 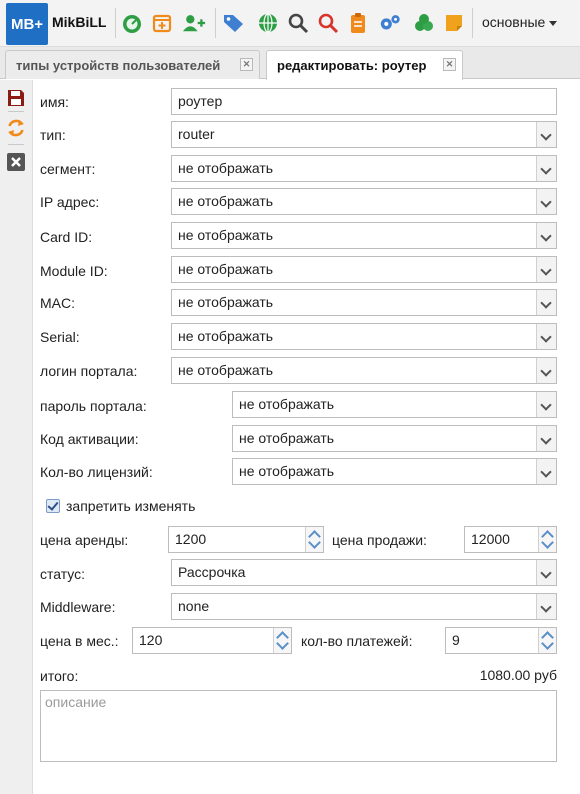 What do you see at coordinates (226, 269) in the screenshot?
I see `module-id-value: не отображать` at bounding box center [226, 269].